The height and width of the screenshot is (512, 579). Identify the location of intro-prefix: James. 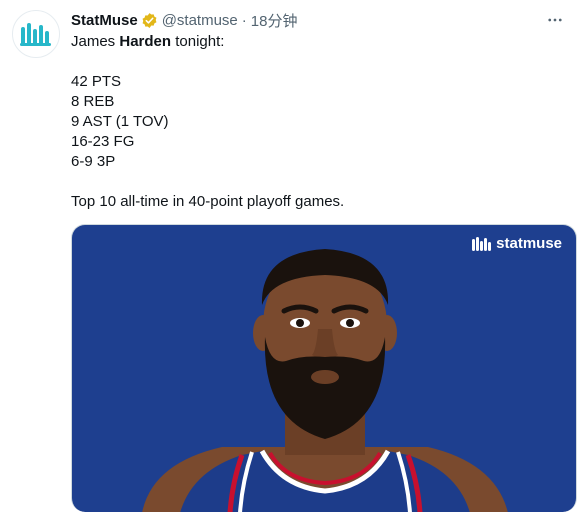
(95, 41).